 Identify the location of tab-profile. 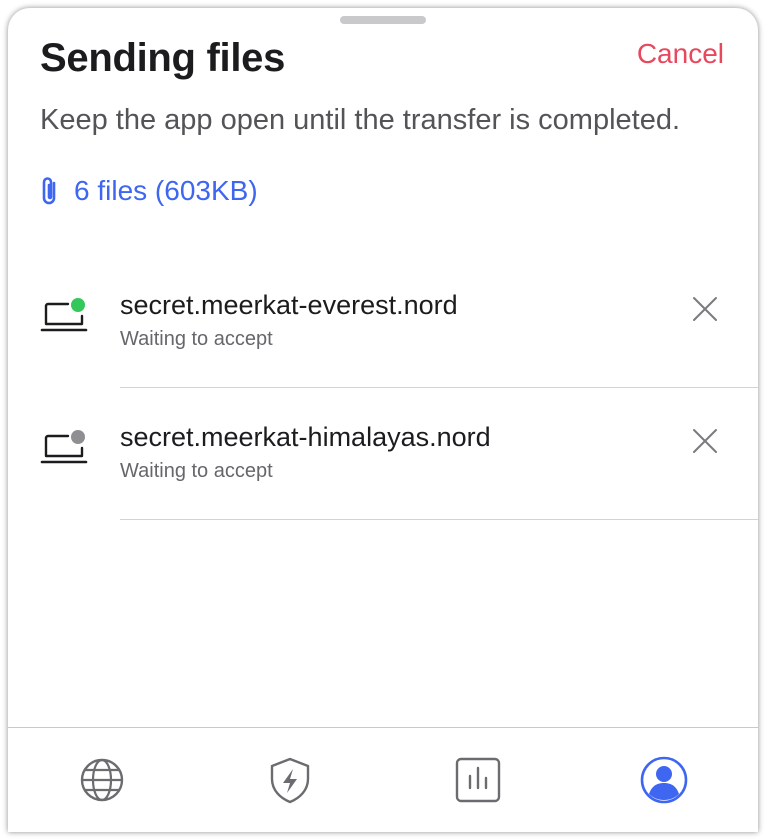
(664, 780).